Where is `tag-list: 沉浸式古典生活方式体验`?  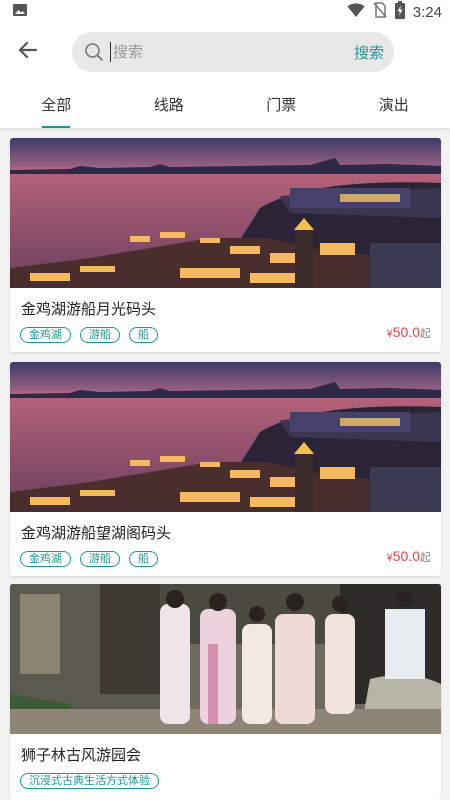
tag-list: 沉浸式古典生活方式体验 is located at coordinates (89, 781).